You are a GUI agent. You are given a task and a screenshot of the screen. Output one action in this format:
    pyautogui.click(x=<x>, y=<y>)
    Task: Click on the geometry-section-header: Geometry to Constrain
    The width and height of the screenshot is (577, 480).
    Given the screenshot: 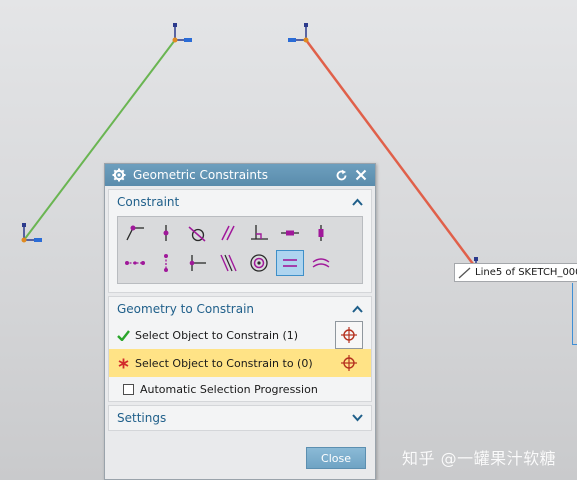 What is the action you would take?
    pyautogui.click(x=240, y=309)
    